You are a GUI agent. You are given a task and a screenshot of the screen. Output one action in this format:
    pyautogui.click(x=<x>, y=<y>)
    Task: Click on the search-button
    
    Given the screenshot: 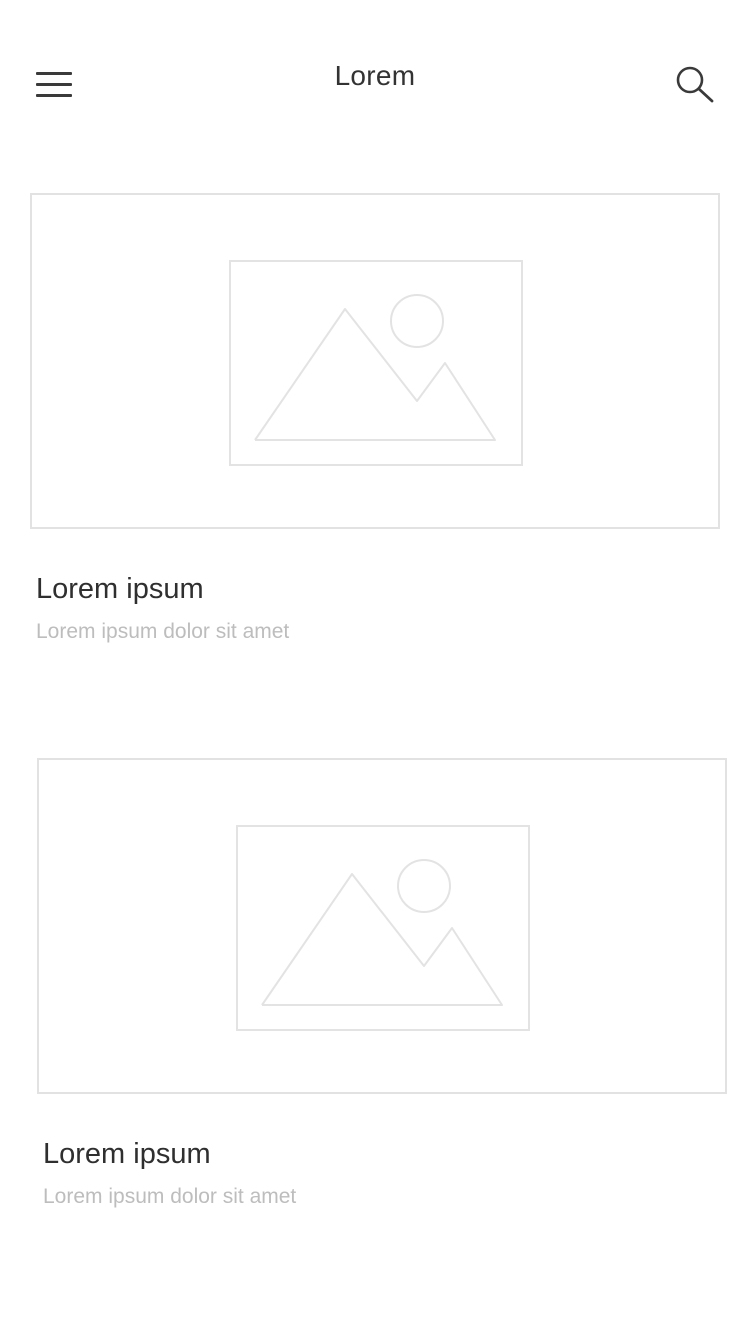 What is the action you would take?
    pyautogui.click(x=695, y=85)
    